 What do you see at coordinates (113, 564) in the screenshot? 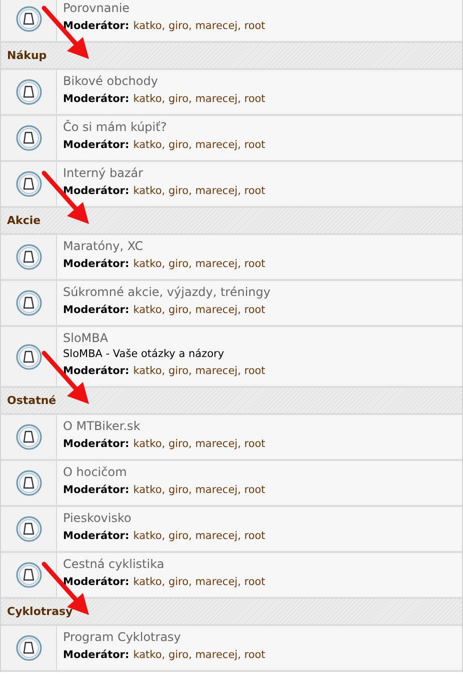
I see `forum-title: Cestná cyklistika` at bounding box center [113, 564].